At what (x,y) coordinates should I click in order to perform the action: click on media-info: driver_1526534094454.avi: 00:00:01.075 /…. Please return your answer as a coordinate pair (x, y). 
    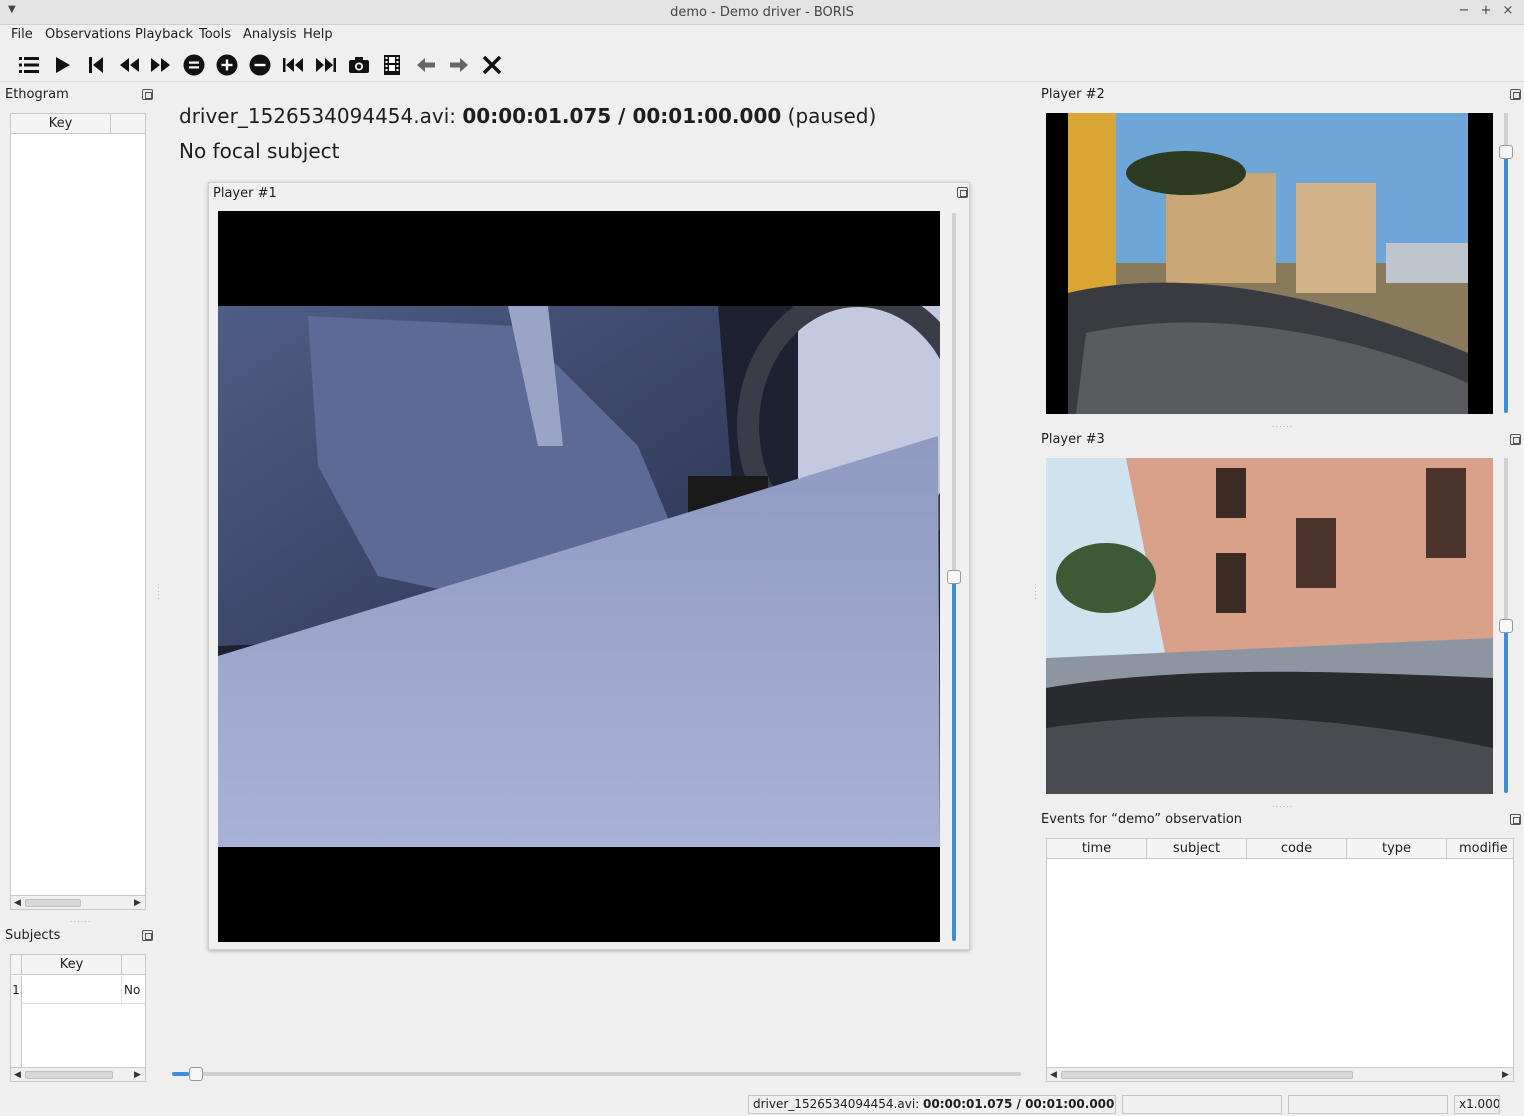
    Looking at the image, I should click on (527, 116).